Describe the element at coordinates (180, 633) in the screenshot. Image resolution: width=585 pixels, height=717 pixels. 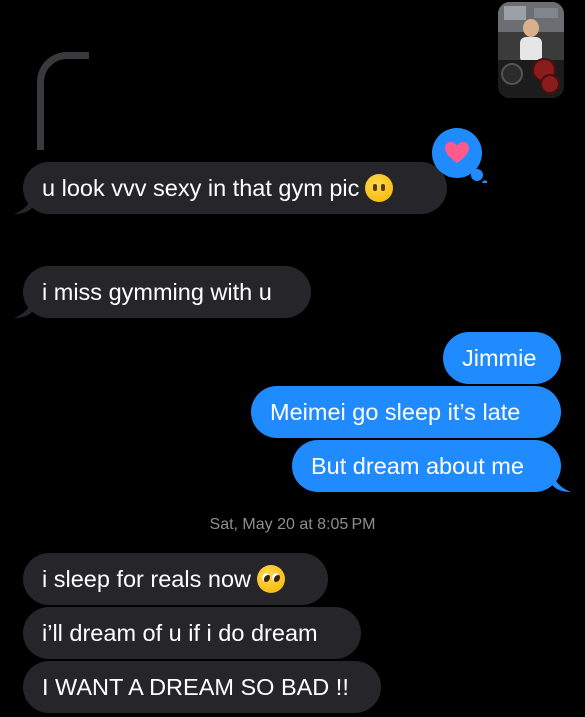
I see `message-text: i’ll dream of u if i do dream` at that location.